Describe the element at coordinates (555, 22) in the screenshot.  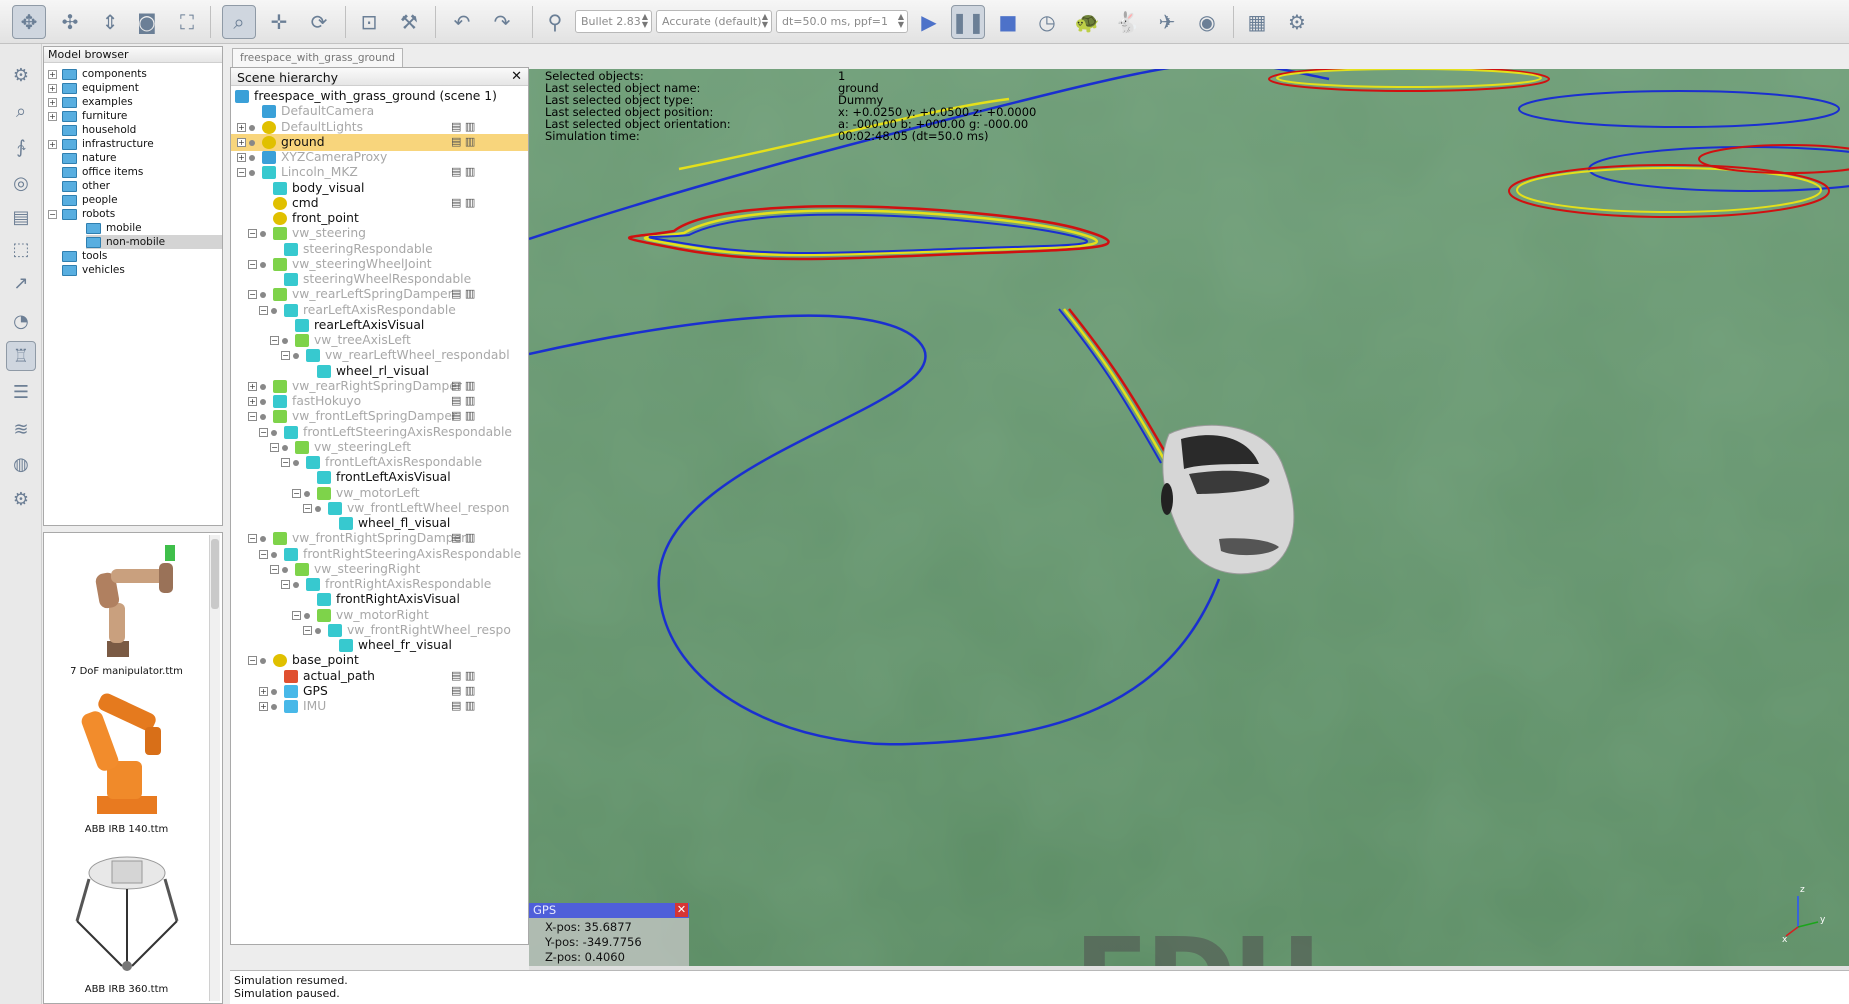
I see `dynamics-icon: ⚲` at that location.